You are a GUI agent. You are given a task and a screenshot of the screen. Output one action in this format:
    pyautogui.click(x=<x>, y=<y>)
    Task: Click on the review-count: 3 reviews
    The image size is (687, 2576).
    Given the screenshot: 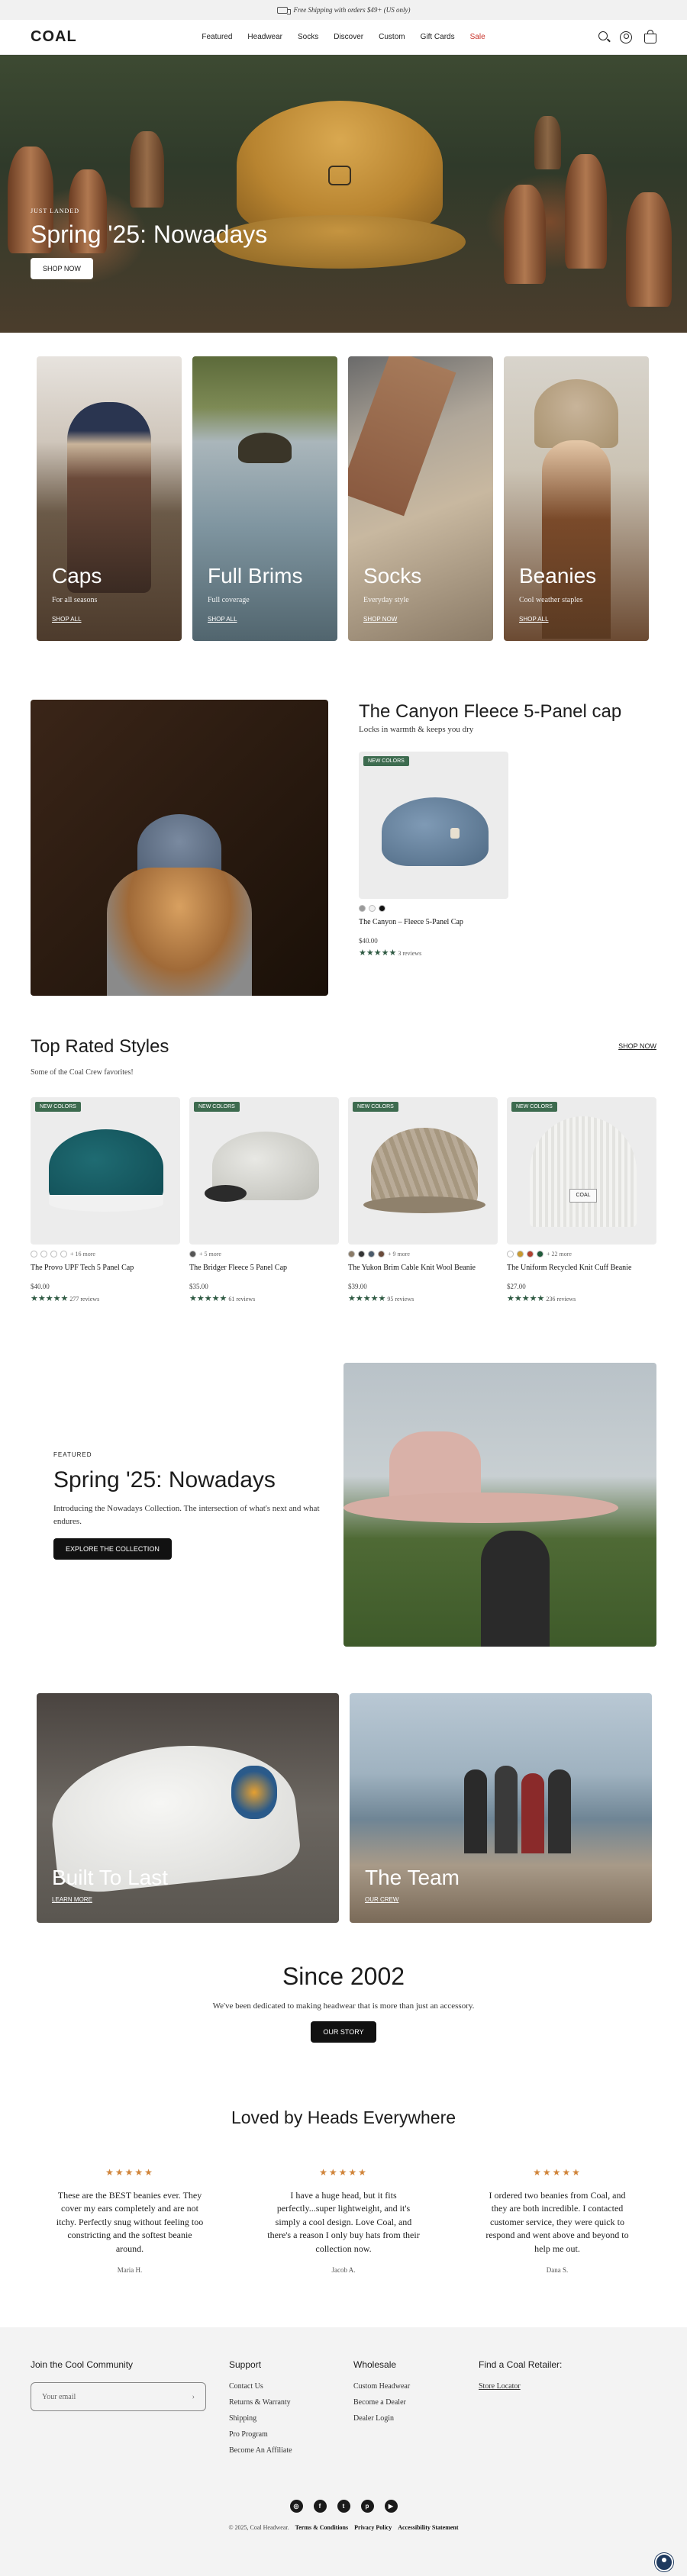 What is the action you would take?
    pyautogui.click(x=410, y=953)
    